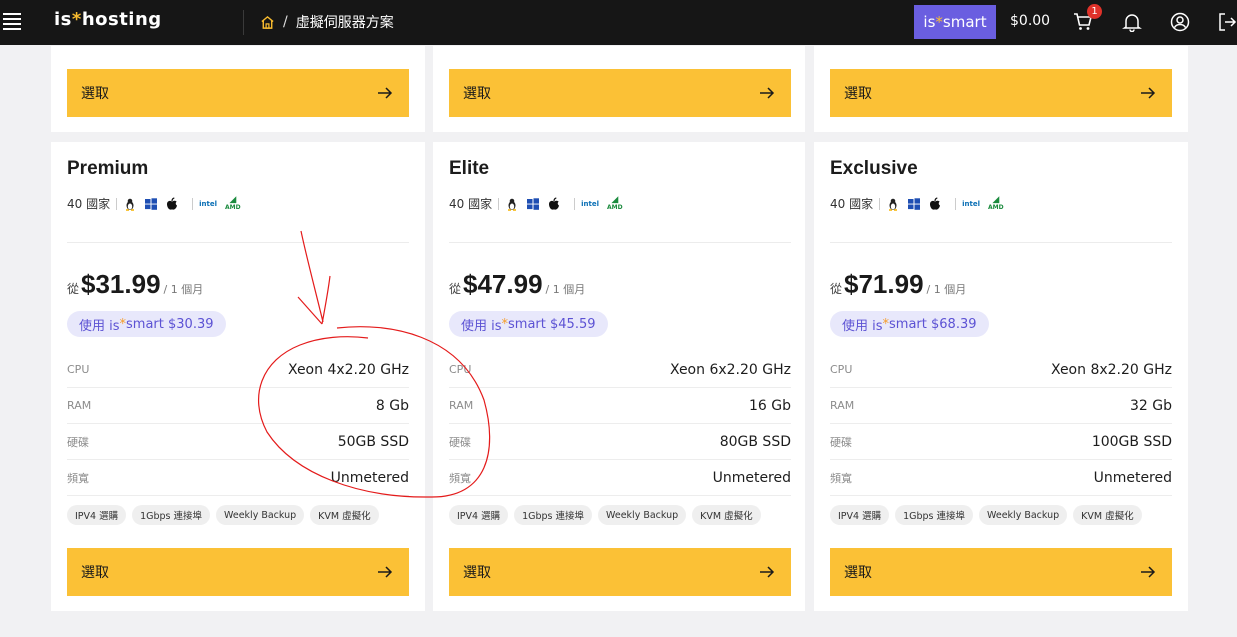 This screenshot has width=1237, height=637. What do you see at coordinates (971, 203) in the screenshot?
I see `intel-icon: intel` at bounding box center [971, 203].